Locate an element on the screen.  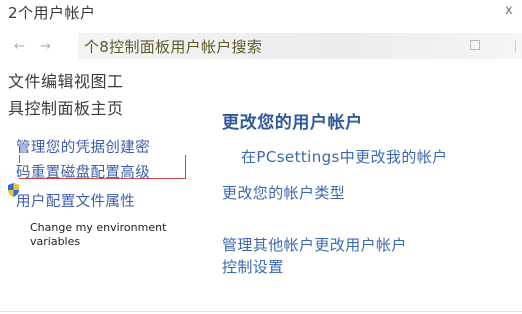
pc-settings-link: 在PCsettings中更改我的帐户 is located at coordinates (344, 156).